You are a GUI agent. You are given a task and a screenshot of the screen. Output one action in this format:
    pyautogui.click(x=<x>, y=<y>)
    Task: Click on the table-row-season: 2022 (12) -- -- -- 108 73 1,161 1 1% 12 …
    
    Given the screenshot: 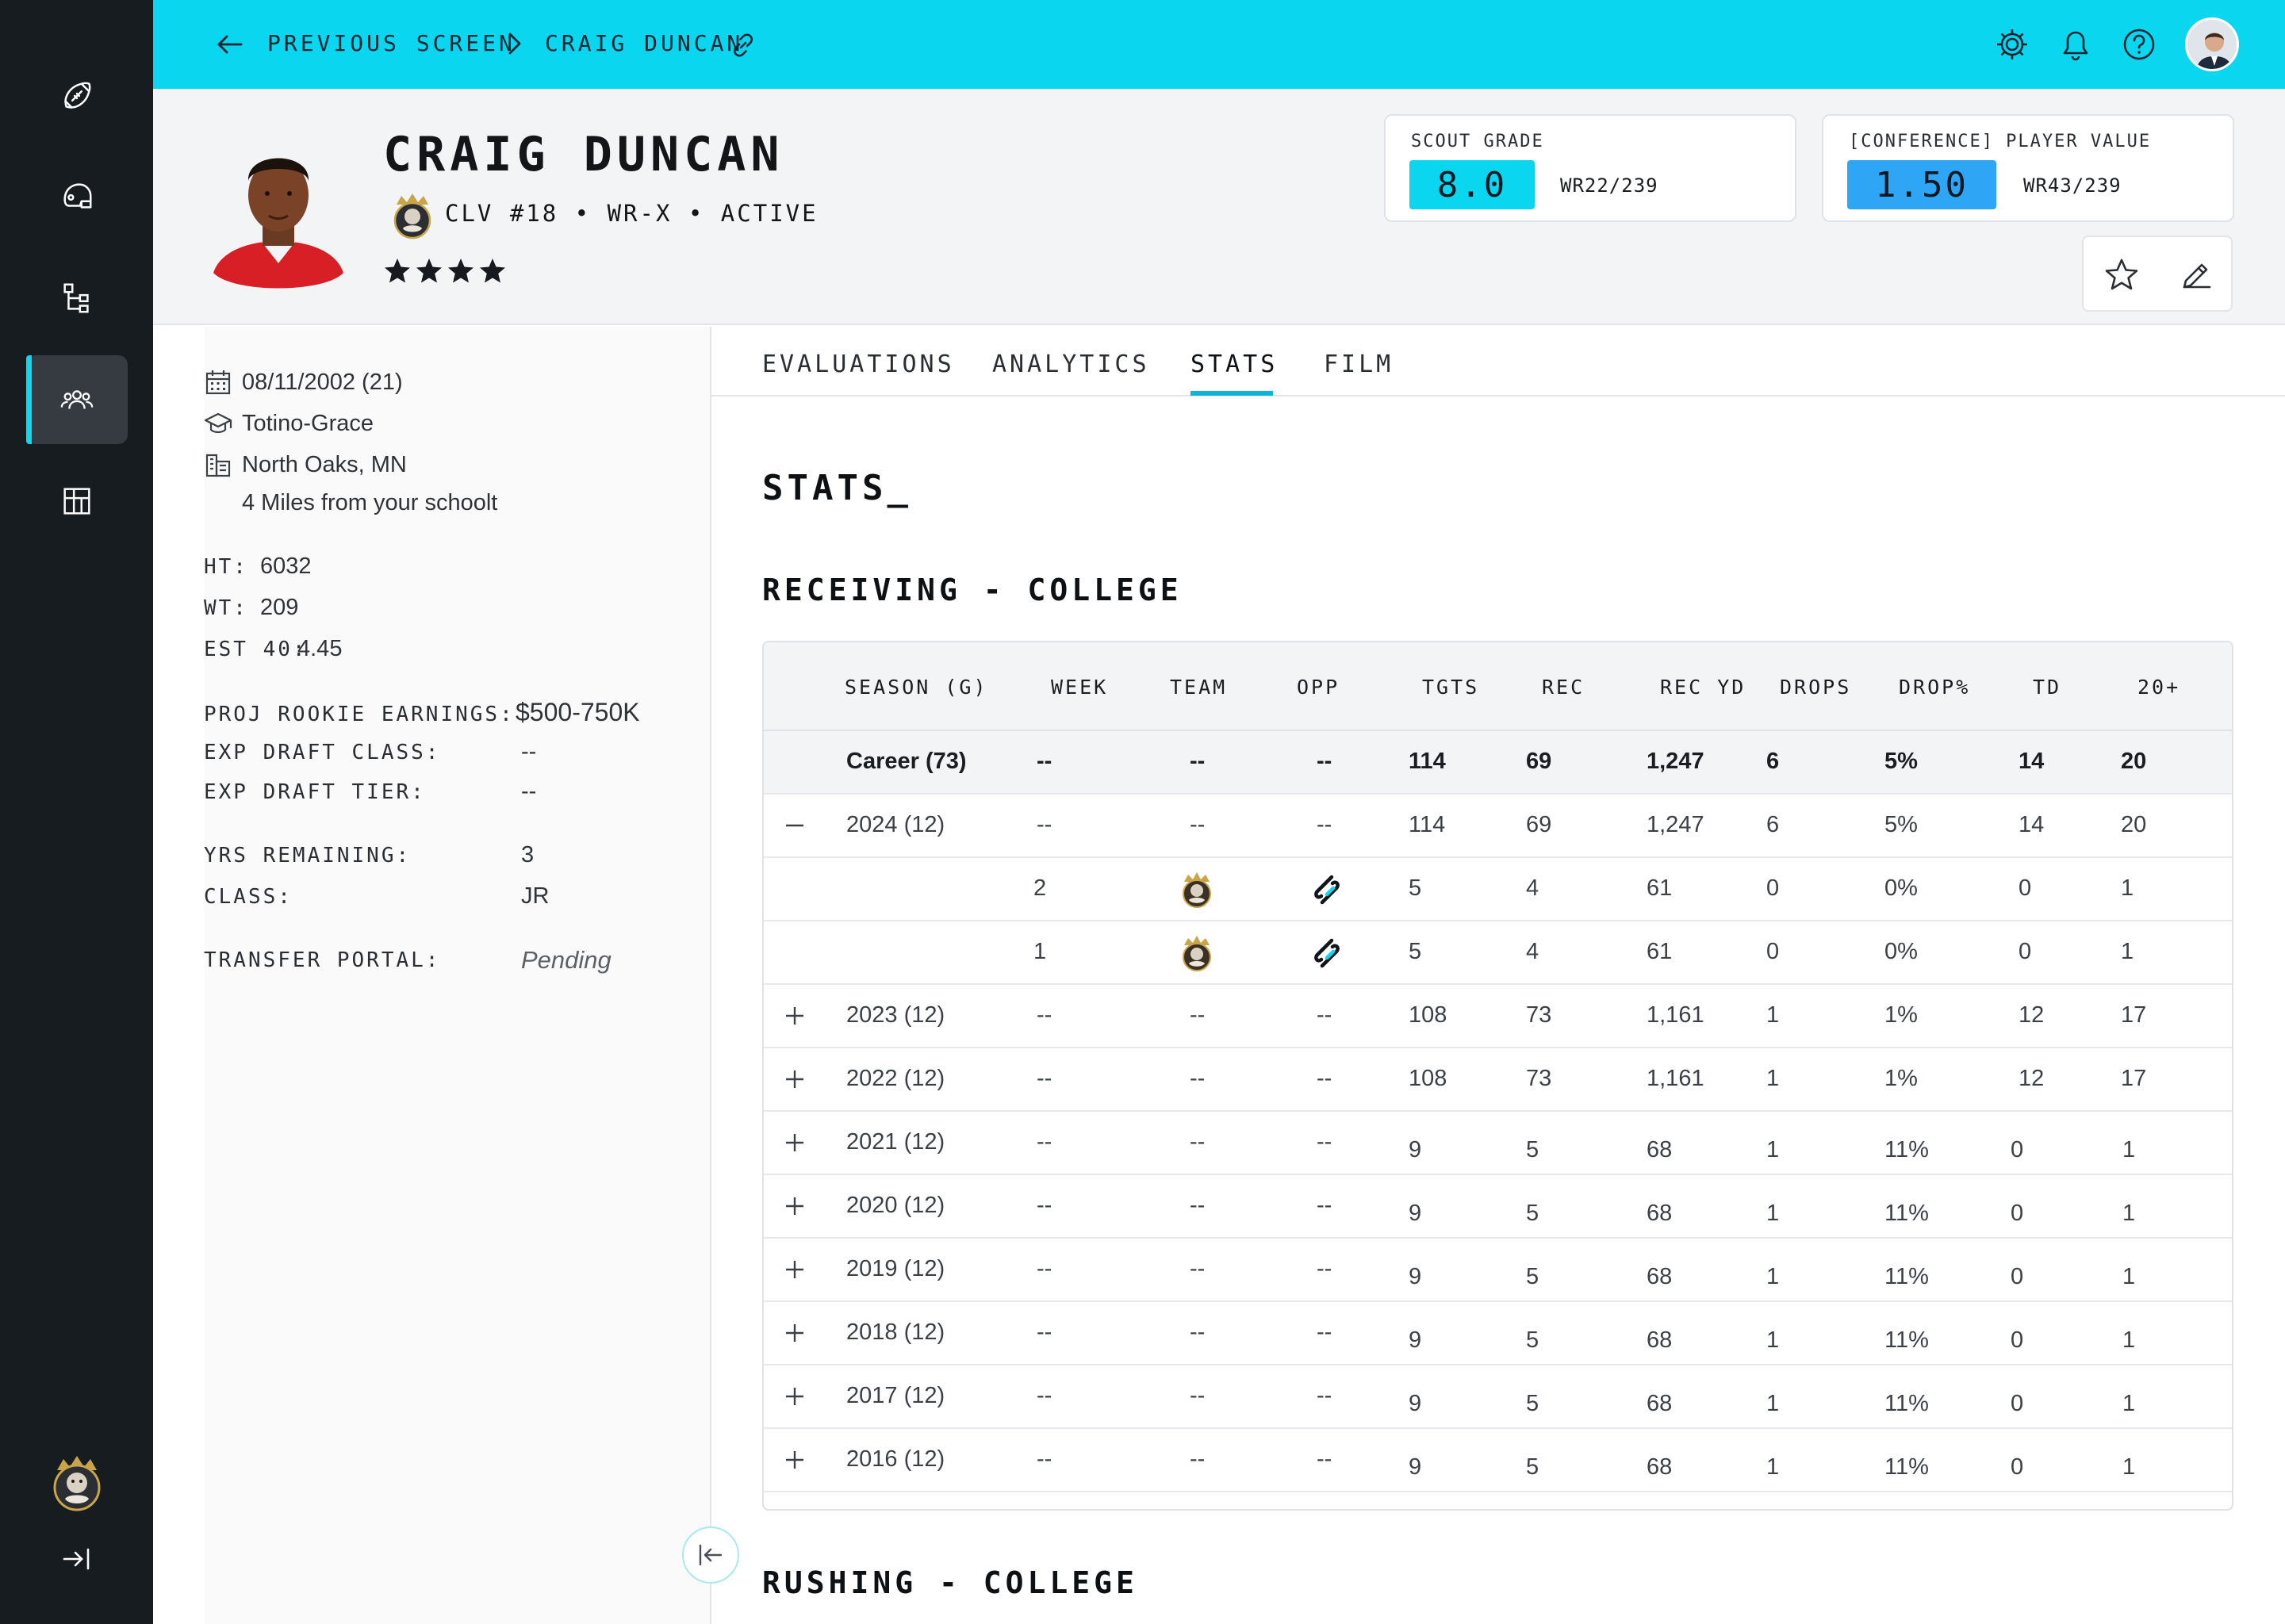 What is the action you would take?
    pyautogui.click(x=1498, y=1080)
    